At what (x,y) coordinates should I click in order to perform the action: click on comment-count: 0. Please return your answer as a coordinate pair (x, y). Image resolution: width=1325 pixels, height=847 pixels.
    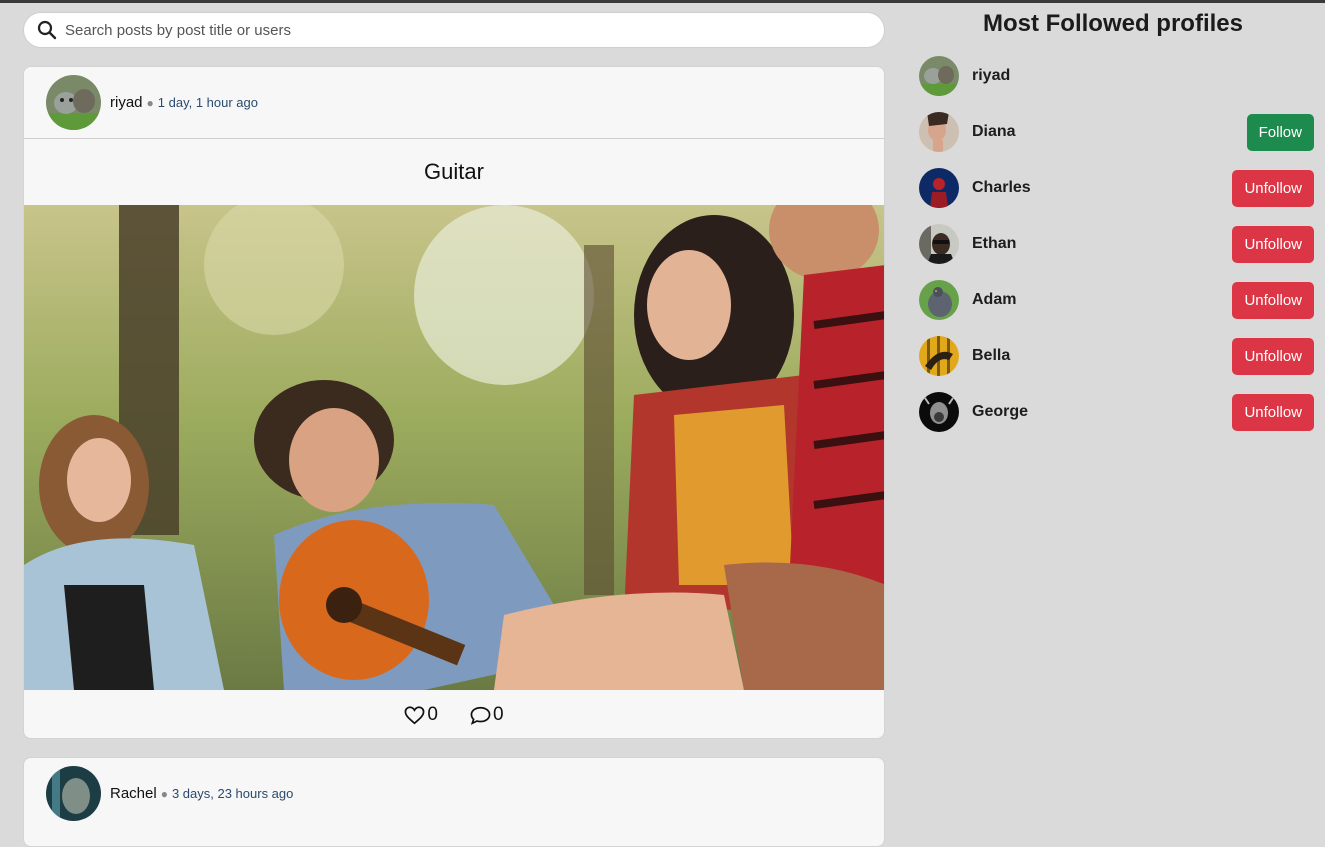
    Looking at the image, I should click on (498, 714).